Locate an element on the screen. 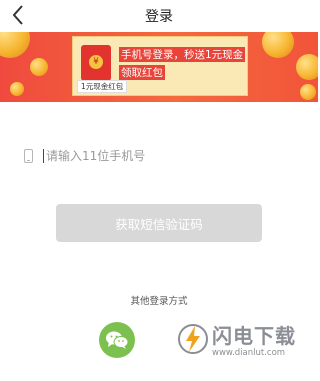  get-sms-code-button: 获取短信验证码 is located at coordinates (159, 223).